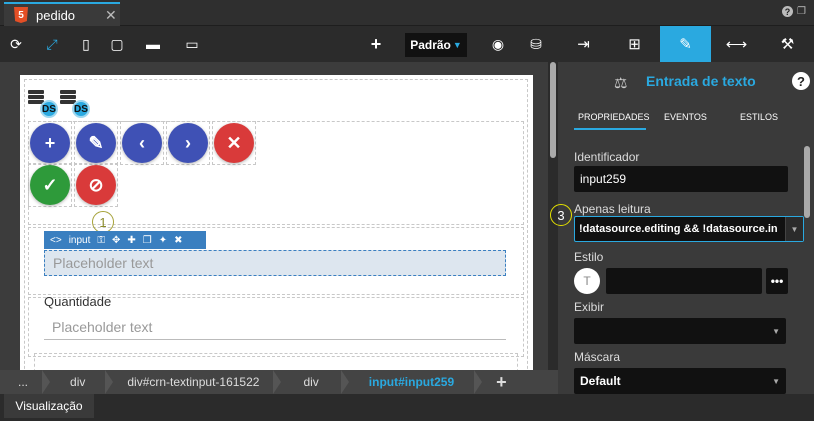 This screenshot has width=814, height=421. Describe the element at coordinates (147, 240) in the screenshot. I see `copy-icon: ❐` at that location.